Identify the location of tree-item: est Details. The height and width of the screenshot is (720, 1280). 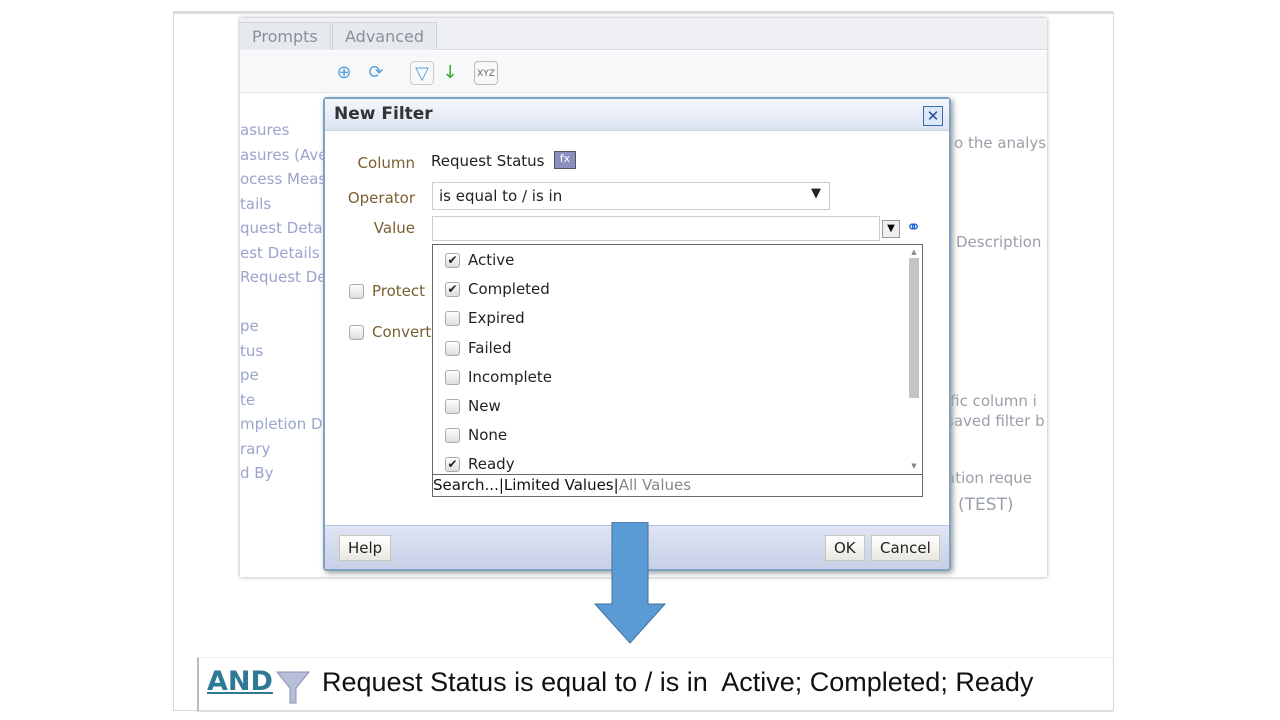
(288, 253).